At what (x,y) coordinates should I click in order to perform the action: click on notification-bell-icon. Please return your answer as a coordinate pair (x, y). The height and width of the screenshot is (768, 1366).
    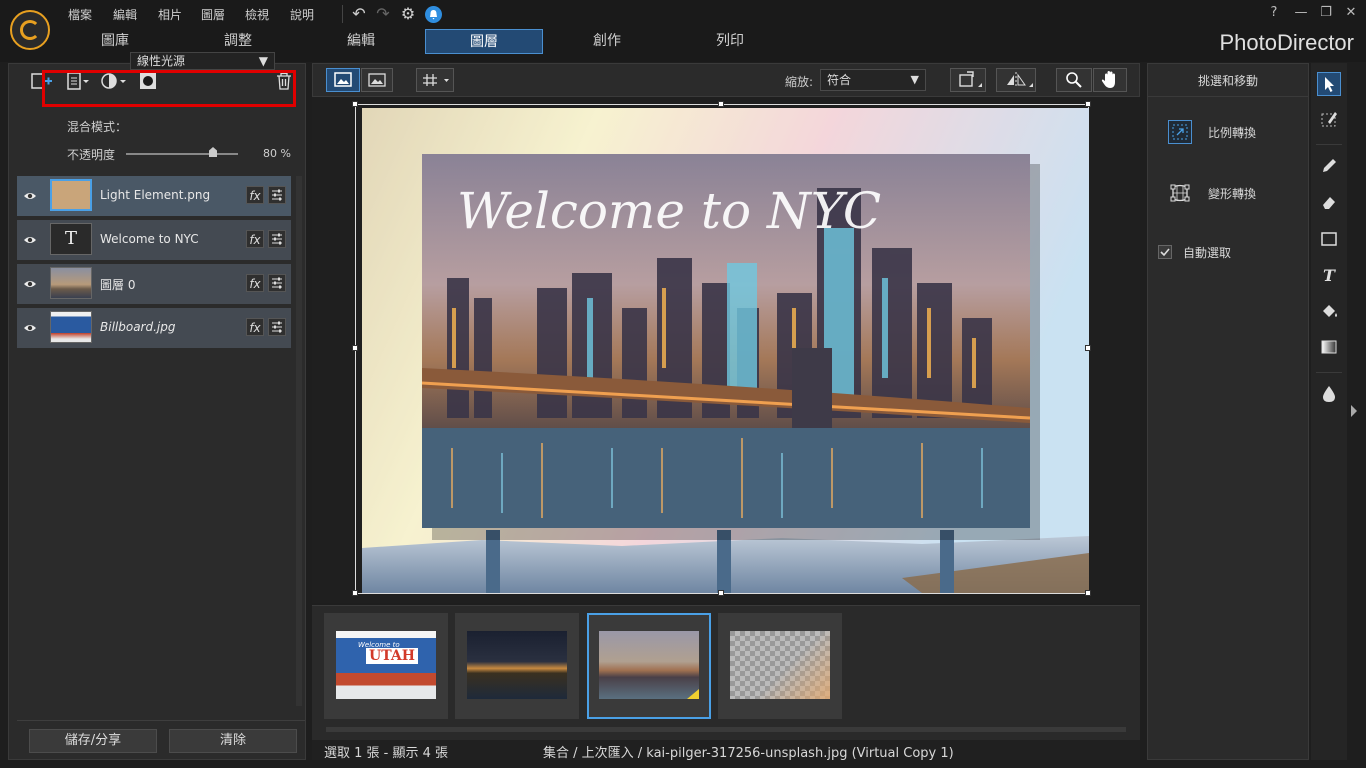
    Looking at the image, I should click on (433, 14).